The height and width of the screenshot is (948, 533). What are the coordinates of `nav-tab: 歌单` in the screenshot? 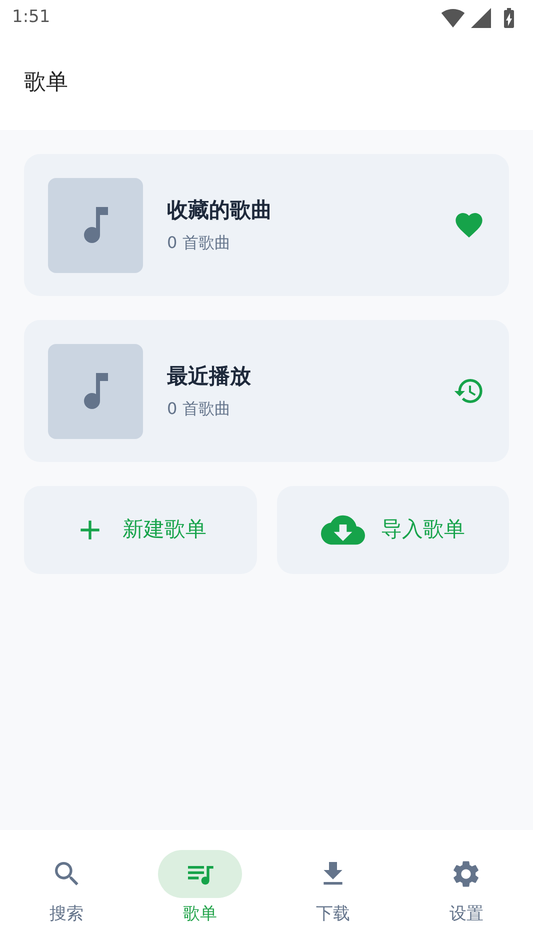 It's located at (199, 889).